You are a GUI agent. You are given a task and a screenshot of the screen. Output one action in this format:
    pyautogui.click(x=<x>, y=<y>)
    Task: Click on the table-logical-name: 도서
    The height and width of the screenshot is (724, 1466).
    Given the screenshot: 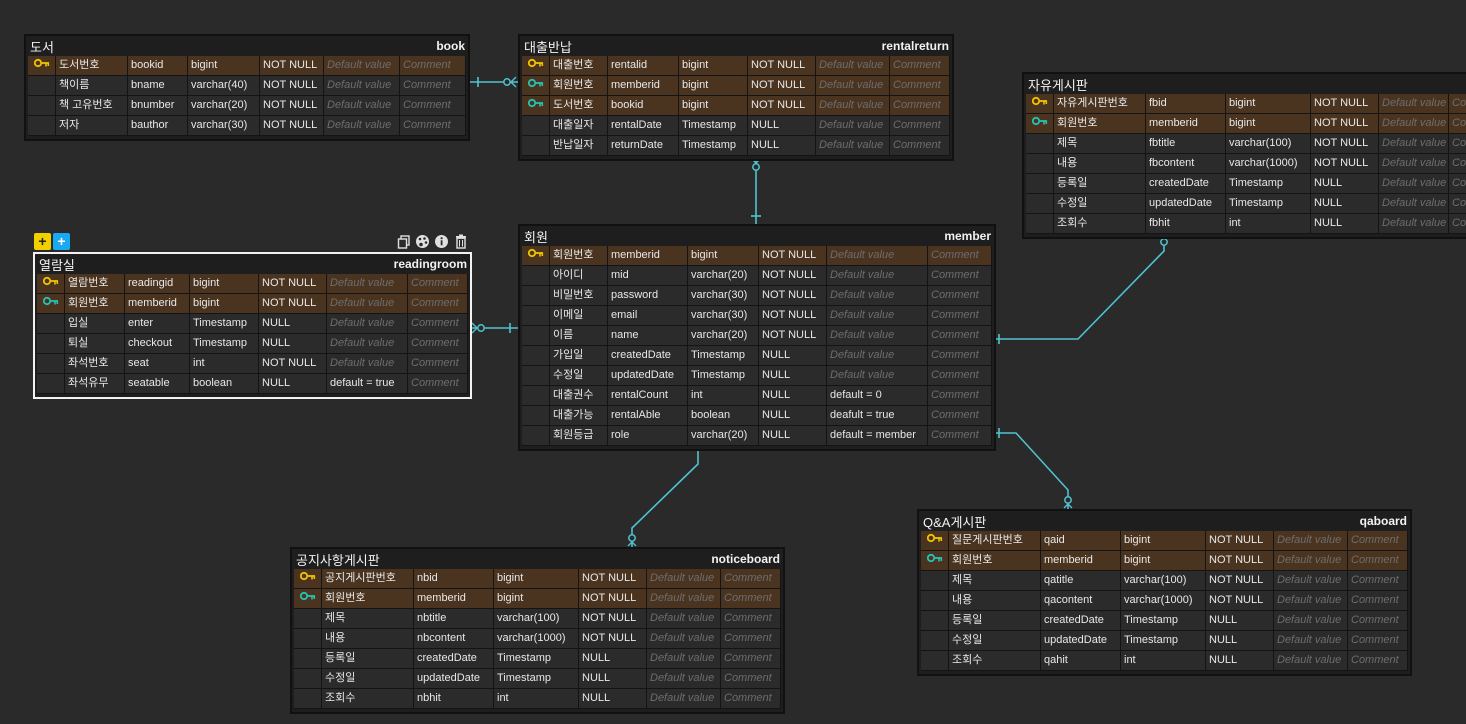 What is the action you would take?
    pyautogui.click(x=42, y=46)
    